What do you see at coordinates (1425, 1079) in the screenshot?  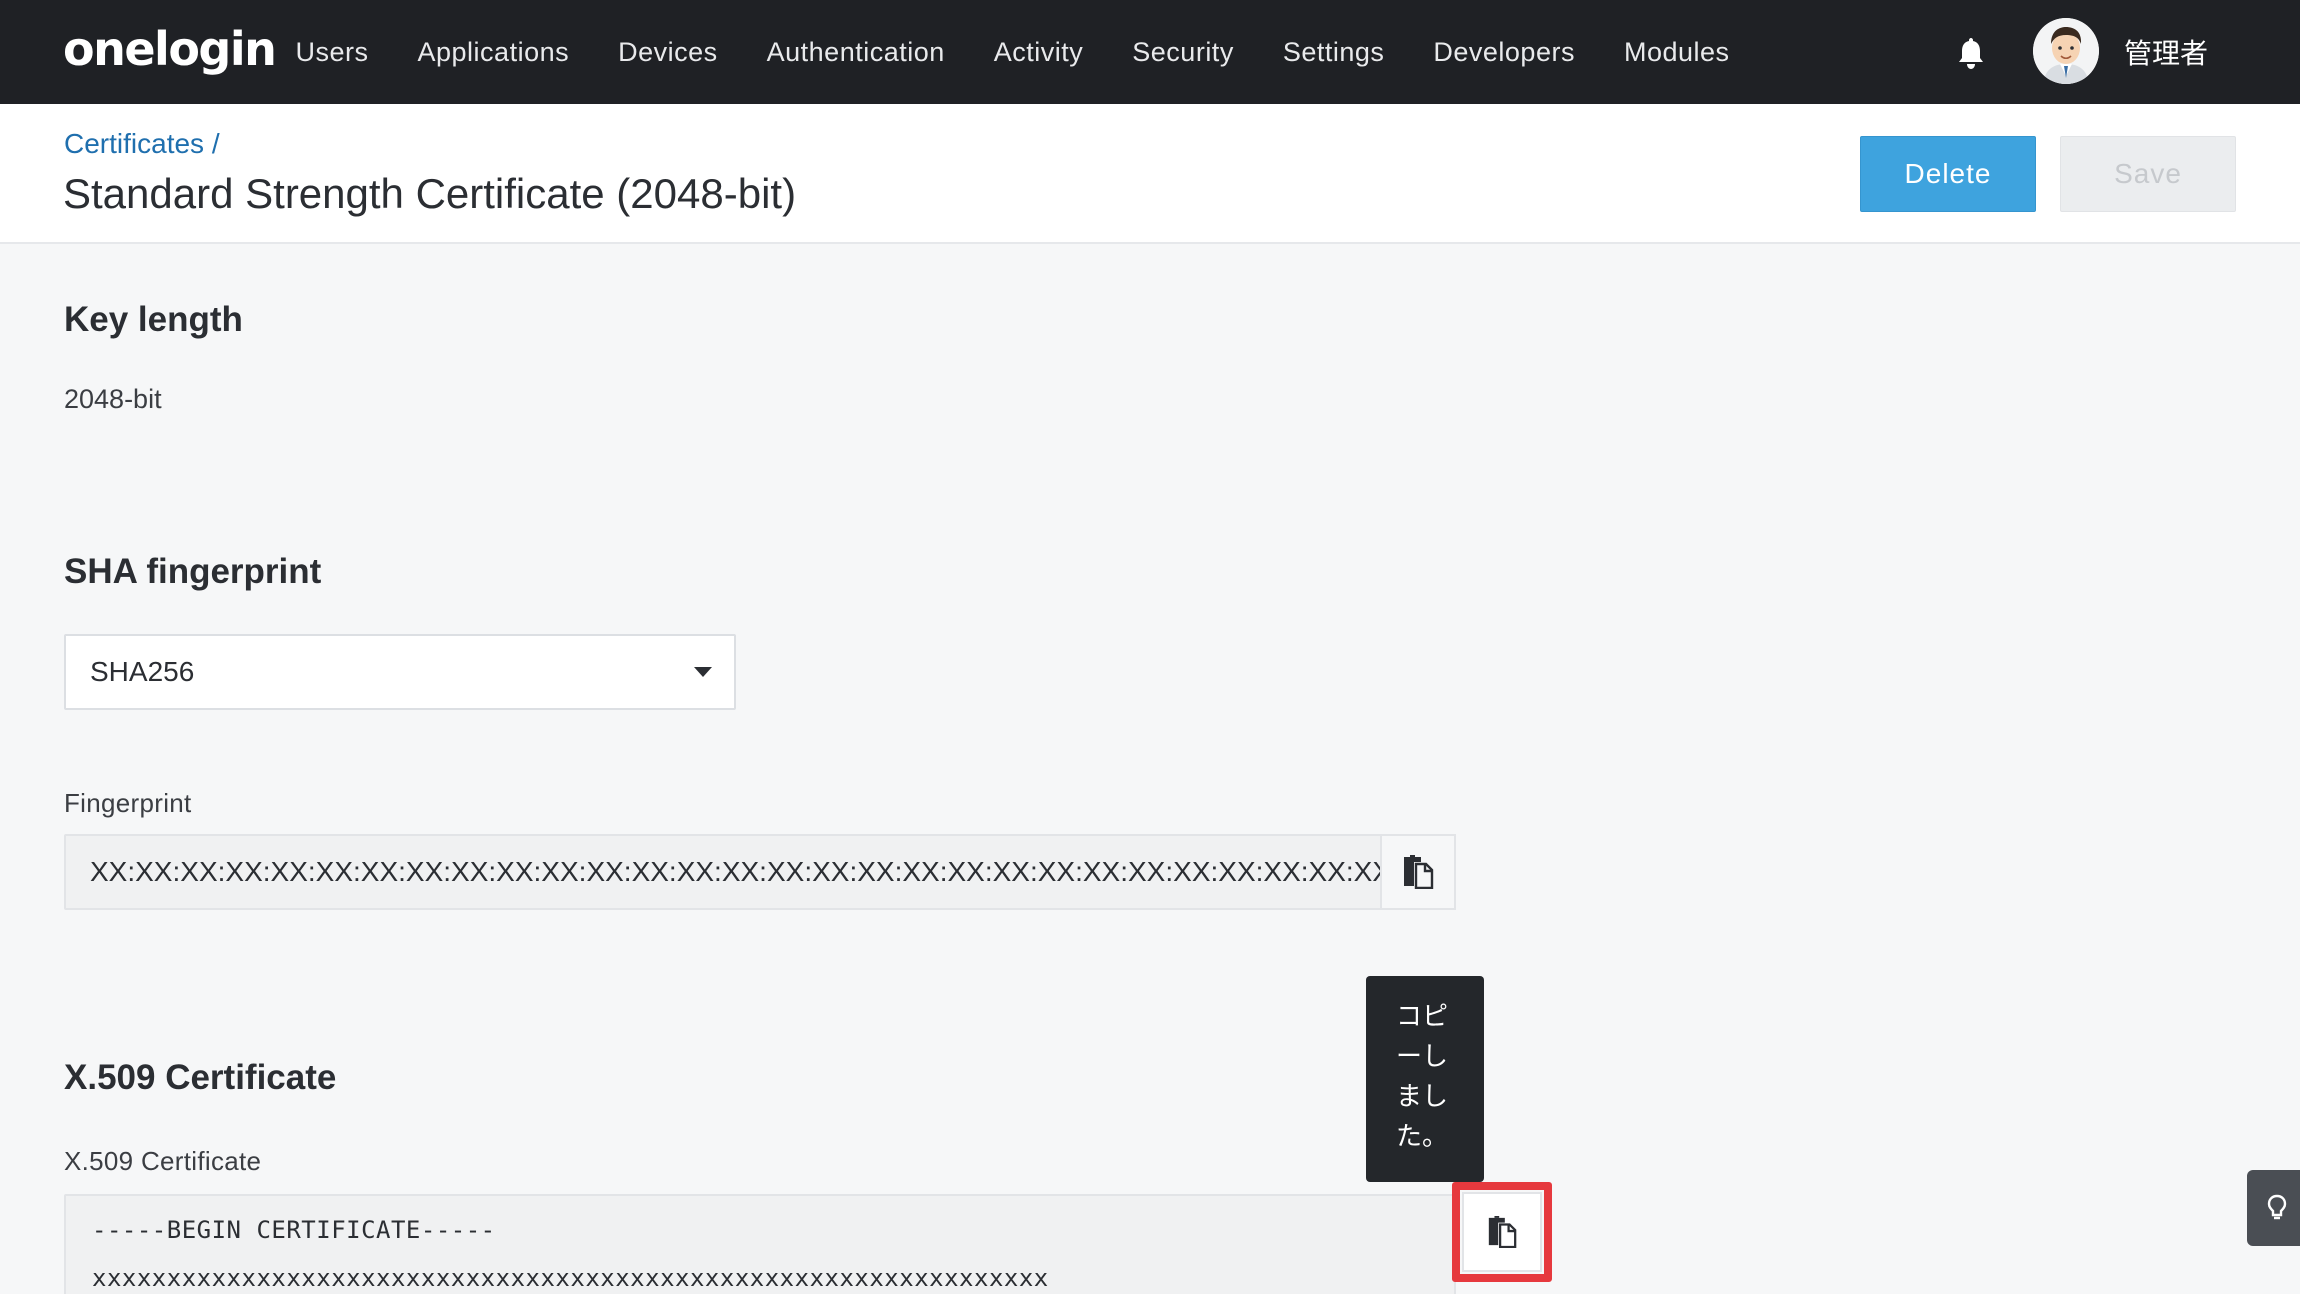 I see `copied-tooltip: コピ ーし まし た。` at bounding box center [1425, 1079].